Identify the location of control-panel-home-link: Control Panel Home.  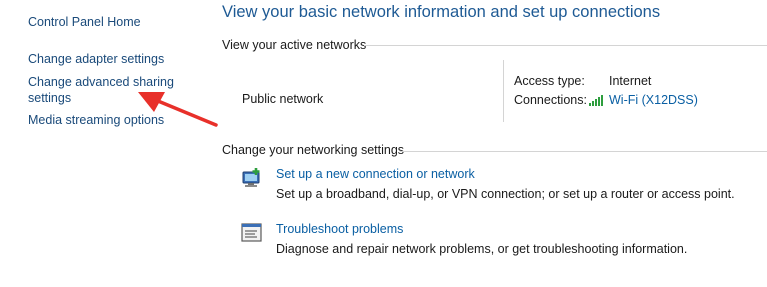
(84, 22).